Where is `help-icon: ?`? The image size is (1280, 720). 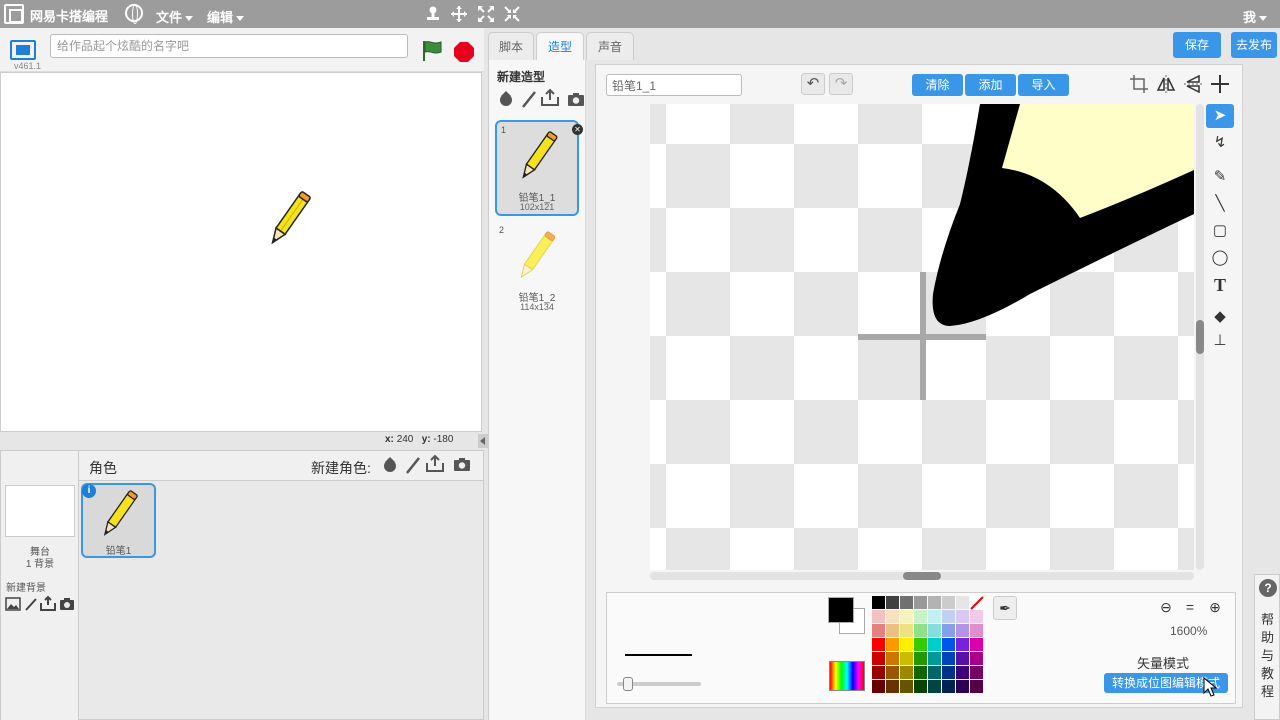
help-icon: ? is located at coordinates (1268, 588).